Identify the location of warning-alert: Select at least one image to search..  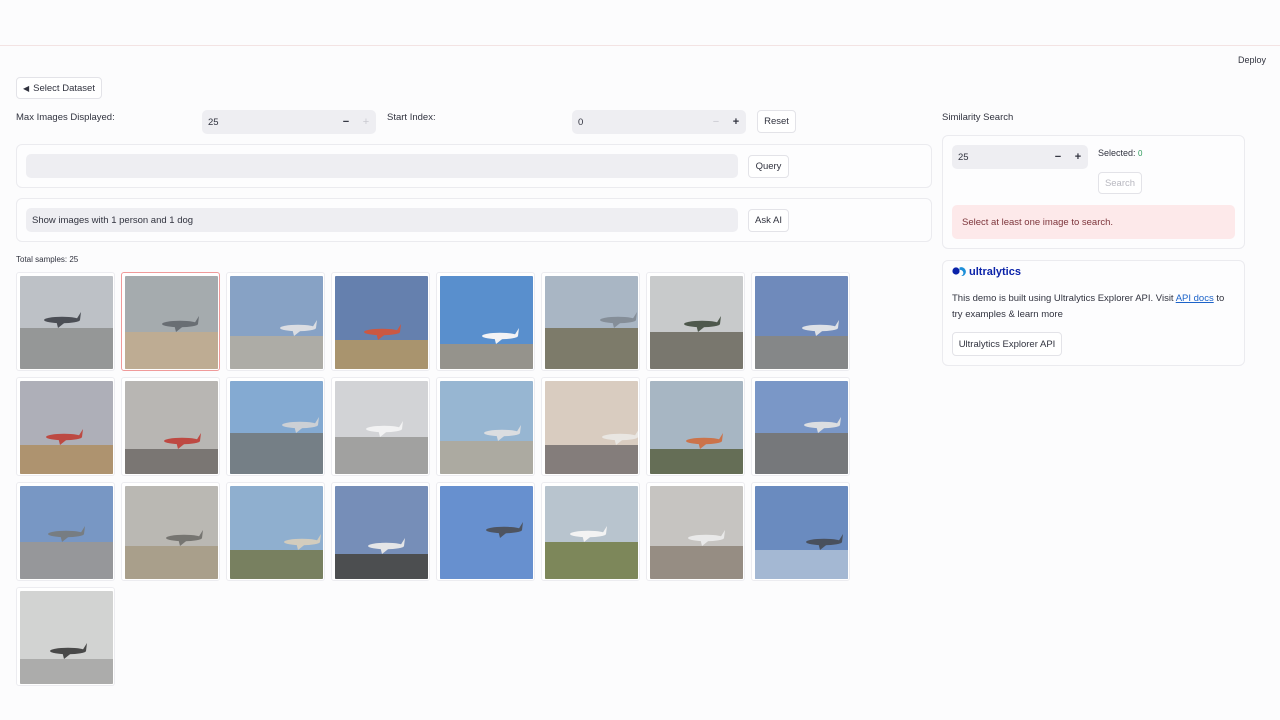
(1093, 222).